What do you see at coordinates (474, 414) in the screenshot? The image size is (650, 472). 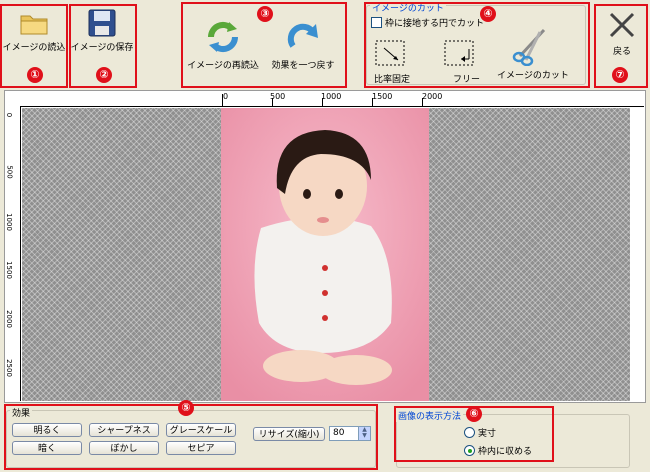 I see `marker-6: ⑥` at bounding box center [474, 414].